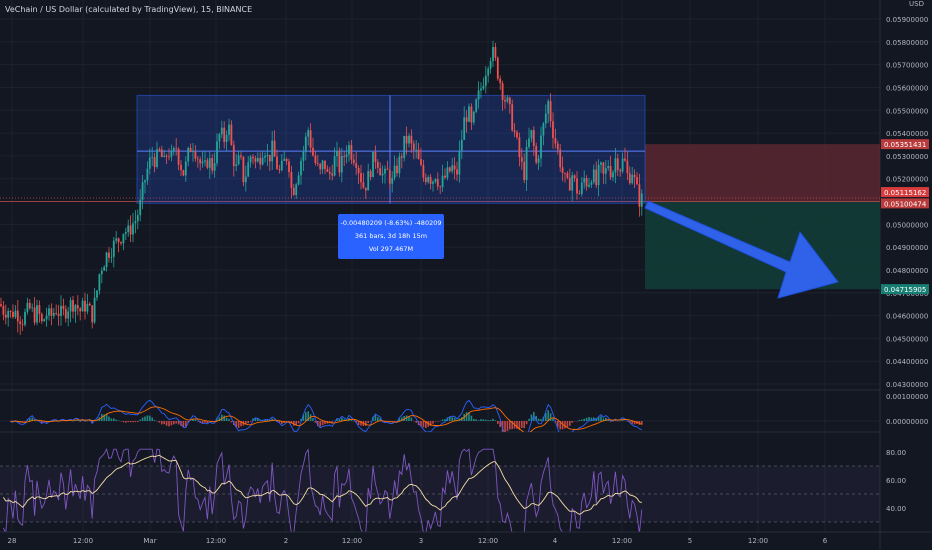 This screenshot has height=550, width=932. Describe the element at coordinates (488, 541) in the screenshot. I see `time-tick-label: 12:00` at that location.